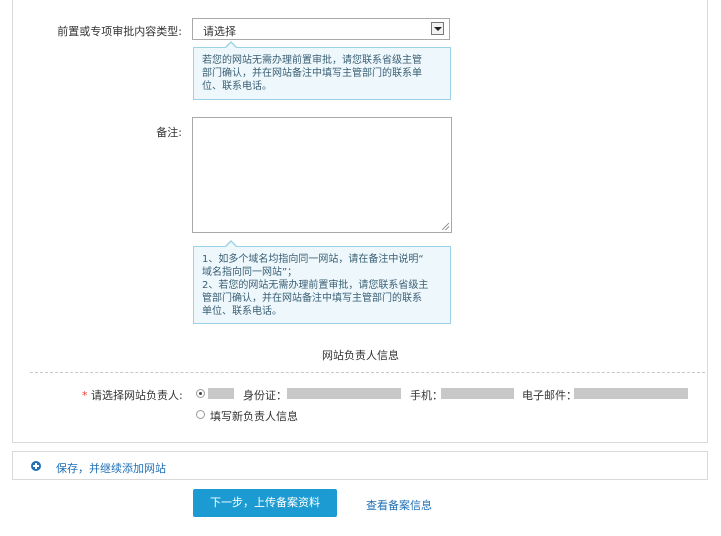  I want to click on remark-tip-line: 1、如多个域名均指向同一网站，请在备注中说明“, so click(313, 259).